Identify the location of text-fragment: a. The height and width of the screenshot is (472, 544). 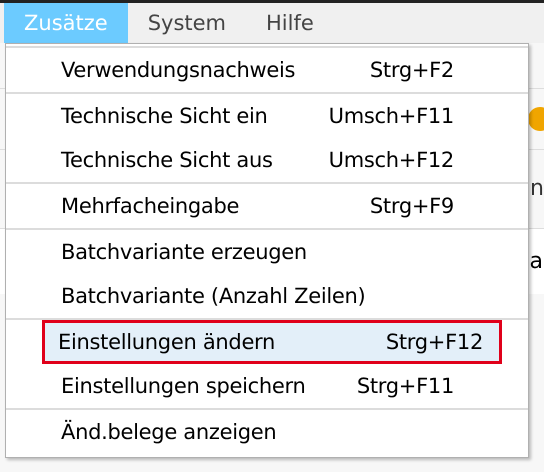
(536, 261).